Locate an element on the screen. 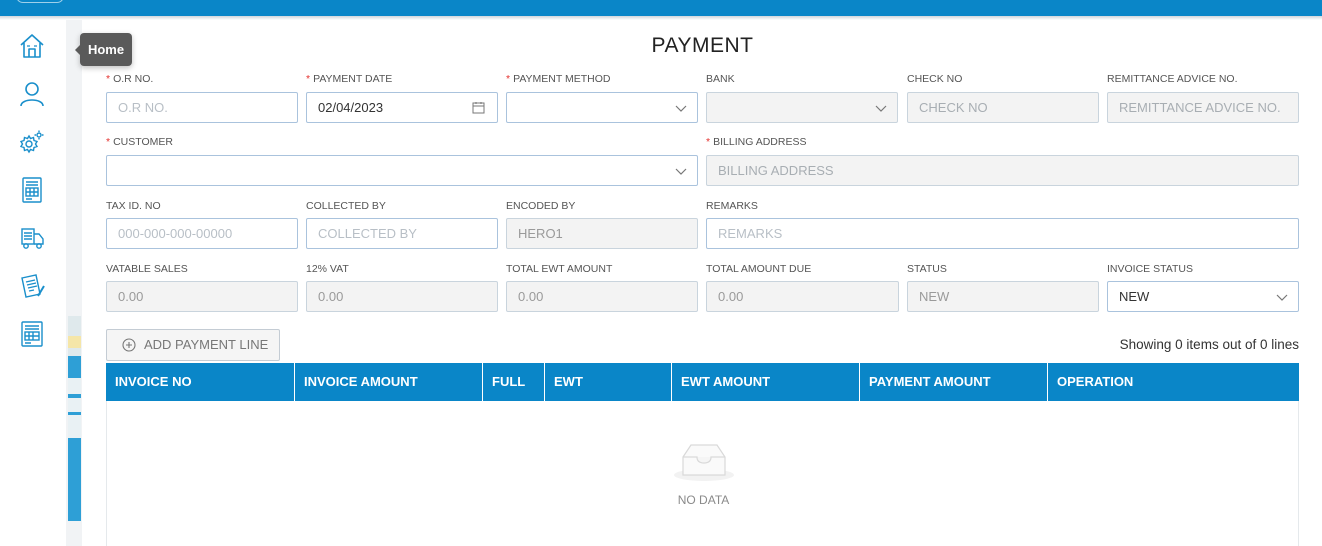 Image resolution: width=1322 pixels, height=546 pixels. calendar-icon is located at coordinates (478, 107).